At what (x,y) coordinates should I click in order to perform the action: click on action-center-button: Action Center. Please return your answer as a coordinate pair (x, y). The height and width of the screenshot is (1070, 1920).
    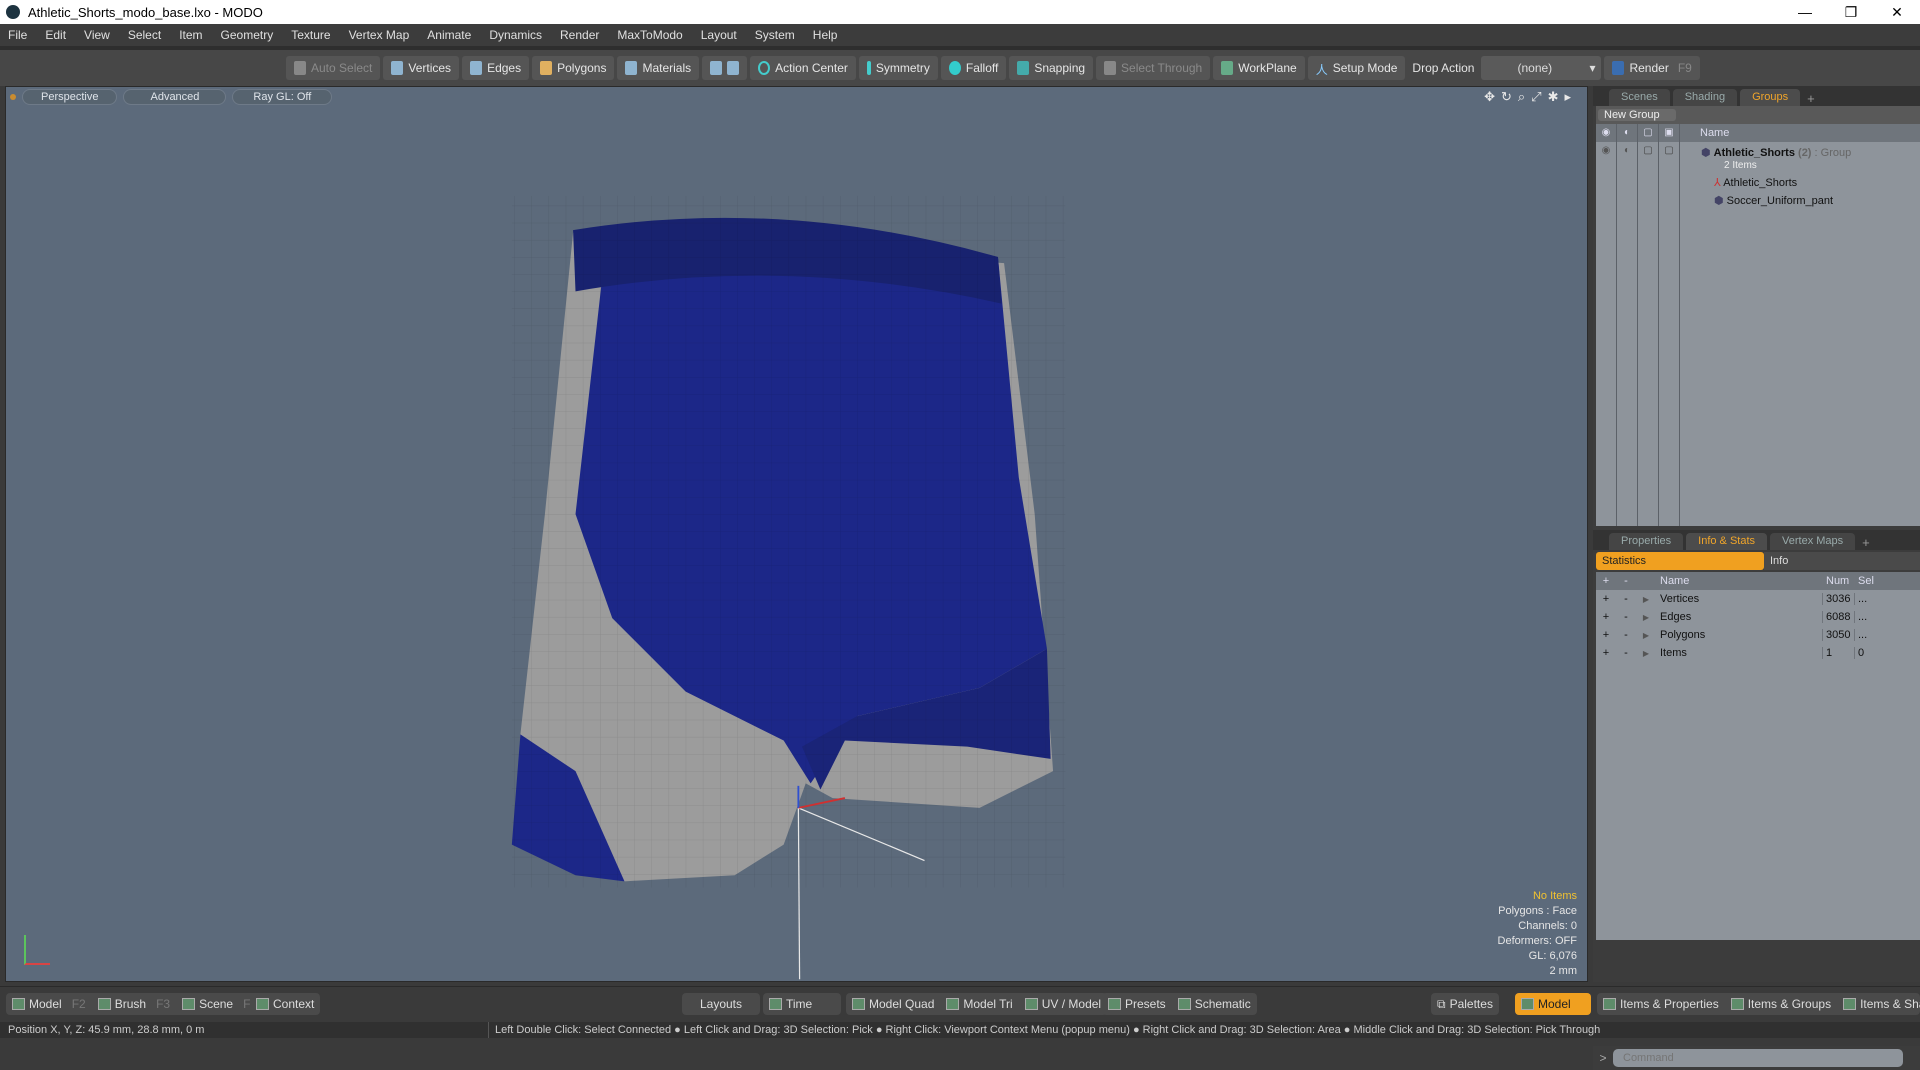
    Looking at the image, I should click on (803, 68).